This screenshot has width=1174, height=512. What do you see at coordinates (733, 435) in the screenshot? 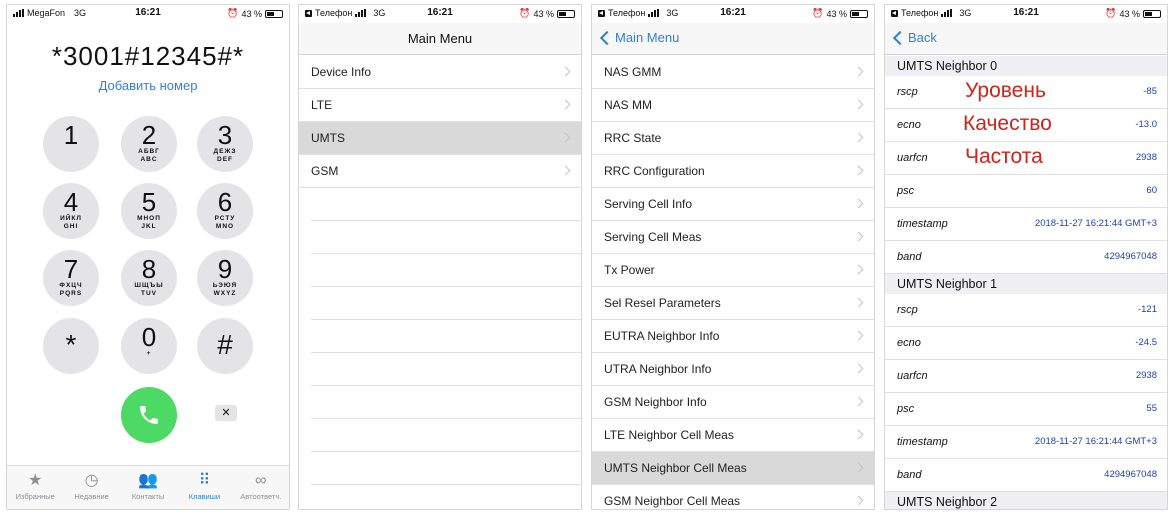
I see `list-item-lte-neighbor-cell-meas: LTE Neighbor Cell Meas` at bounding box center [733, 435].